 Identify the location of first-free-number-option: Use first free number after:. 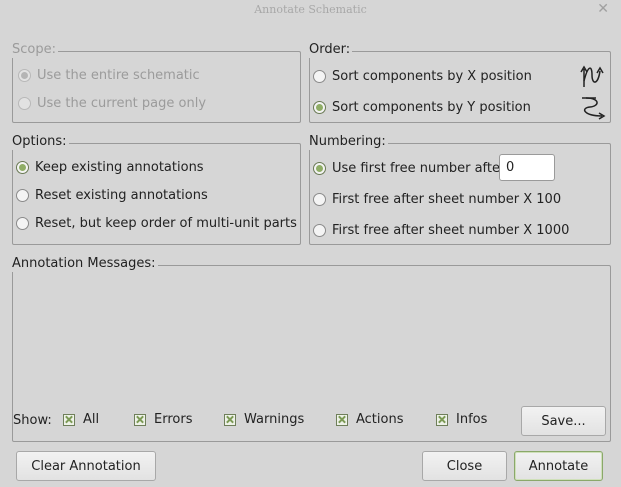
(411, 168).